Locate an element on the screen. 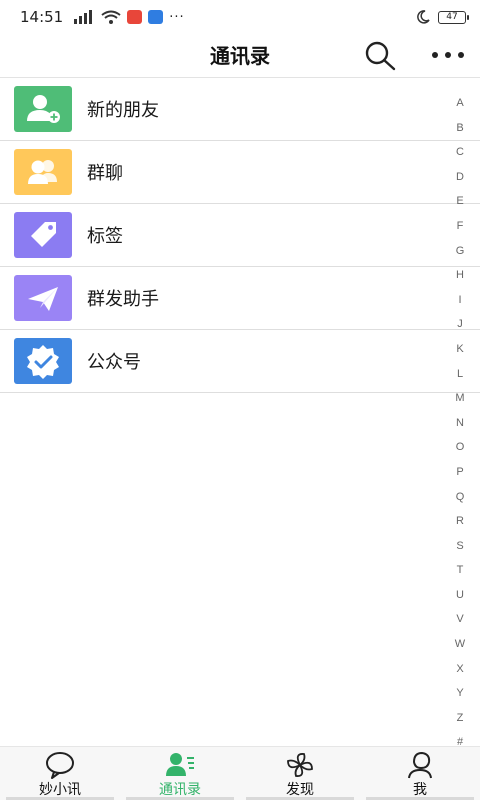 The width and height of the screenshot is (480, 800). index-letter: K is located at coordinates (459, 349).